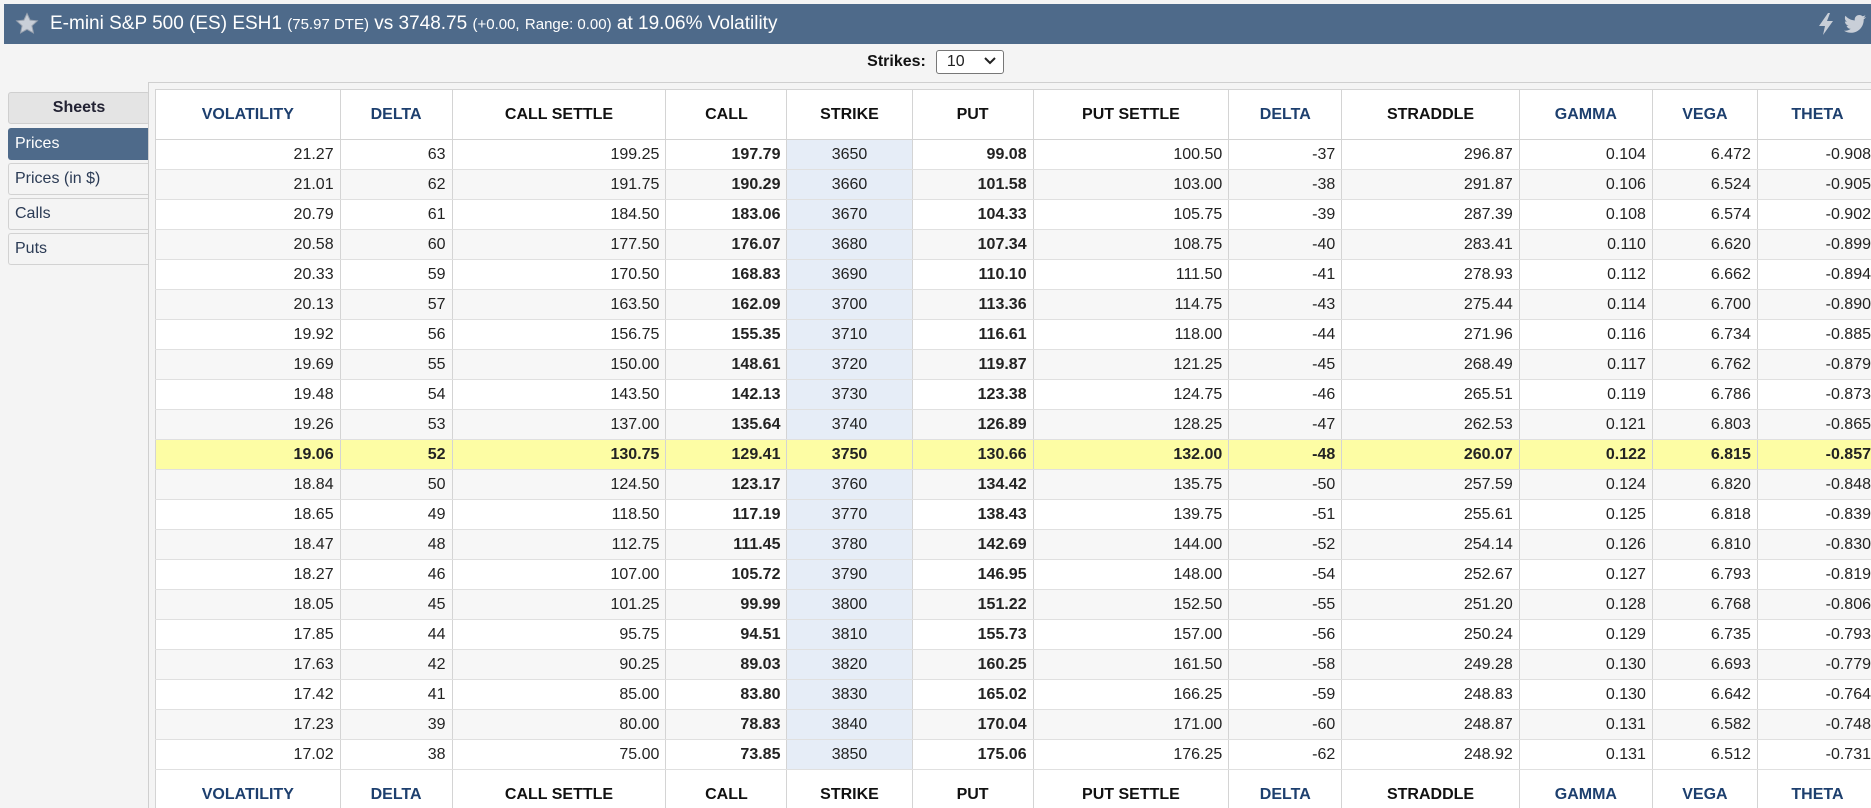  What do you see at coordinates (1585, 788) in the screenshot?
I see `column-footer-gamma: GAMMA` at bounding box center [1585, 788].